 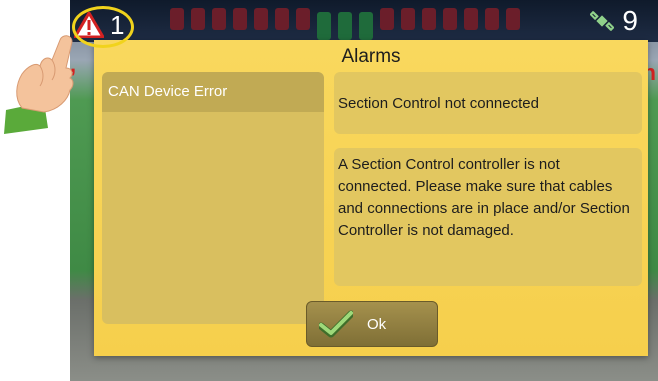 I want to click on gps-indicator: 9, so click(x=614, y=21).